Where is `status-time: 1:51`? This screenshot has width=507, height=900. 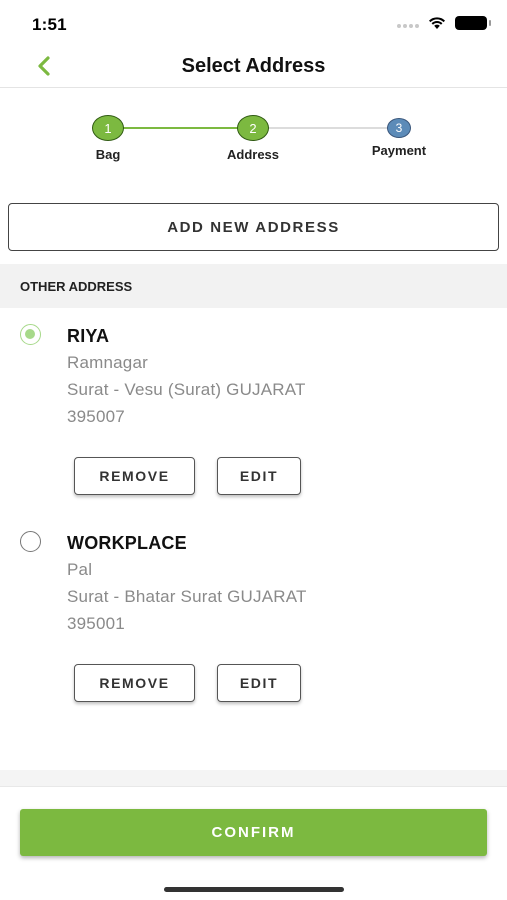
status-time: 1:51 is located at coordinates (49, 24).